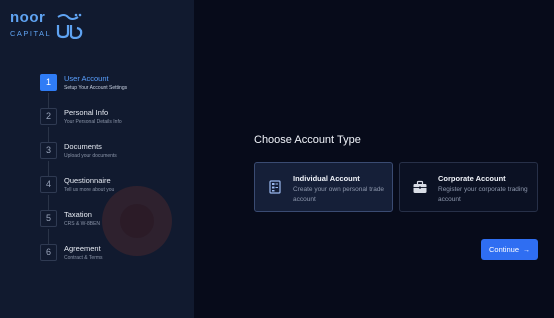  Describe the element at coordinates (48, 252) in the screenshot. I see `step-number: 6` at that location.